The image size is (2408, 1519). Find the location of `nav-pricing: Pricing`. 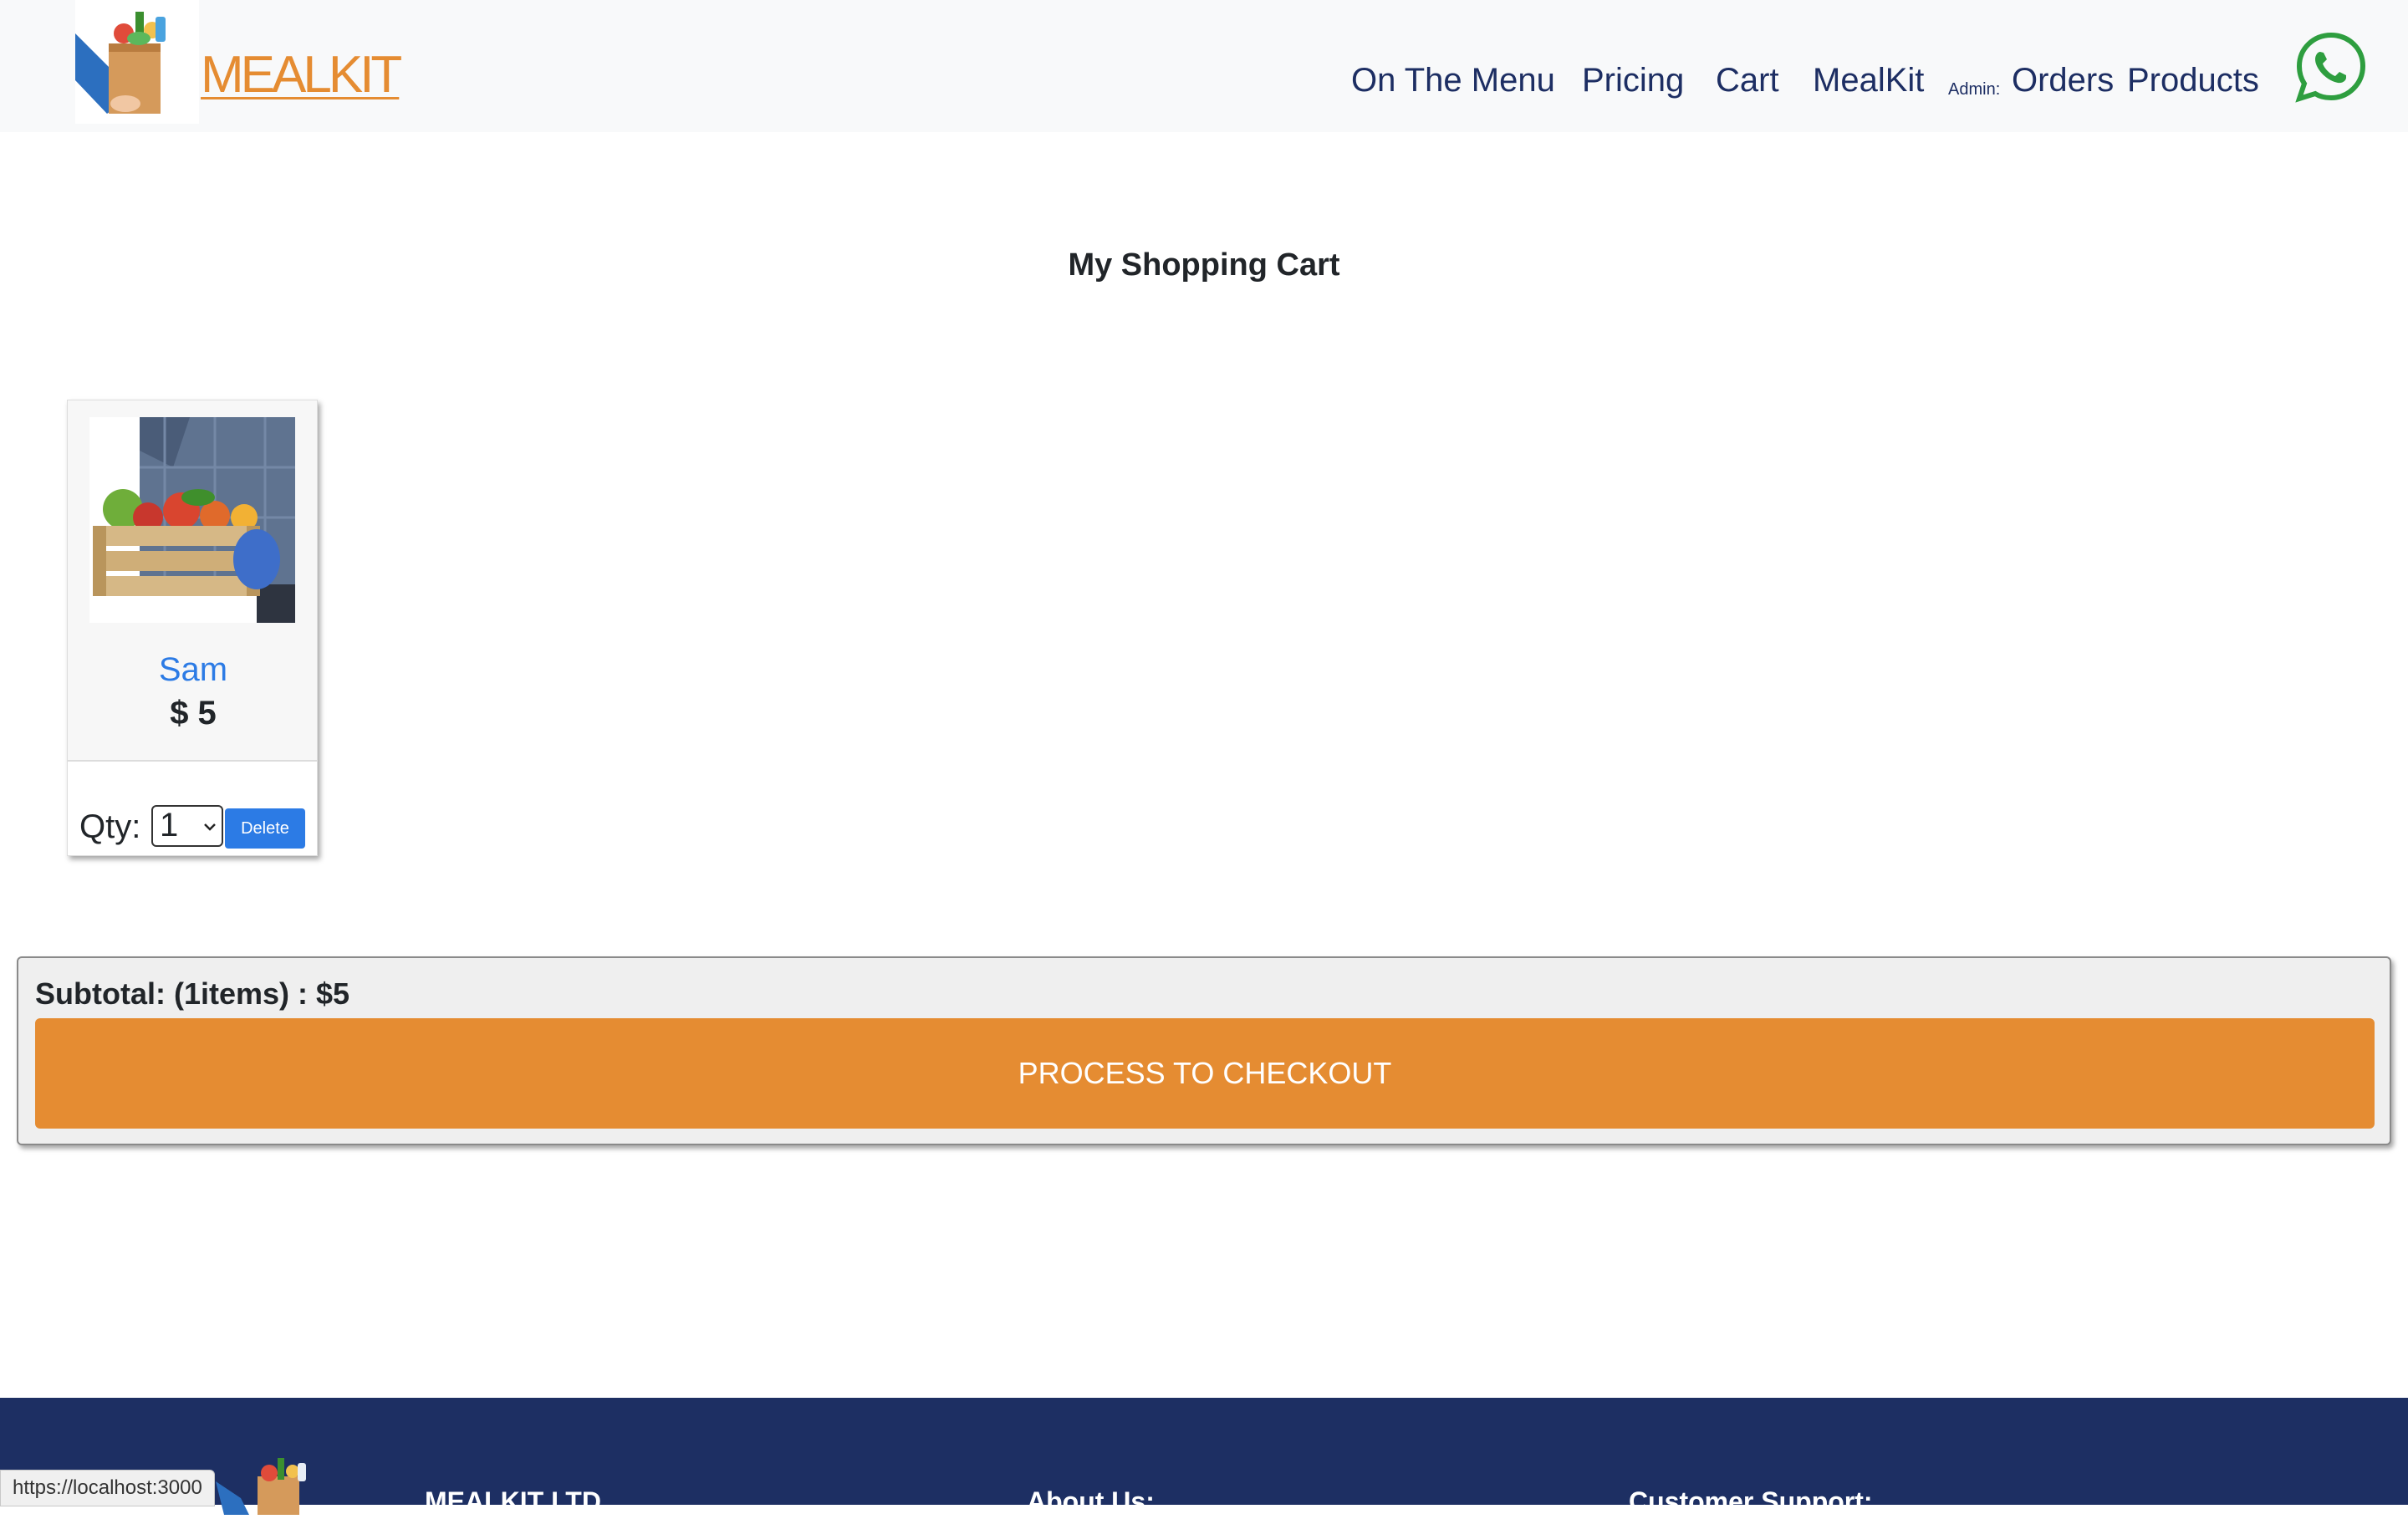

nav-pricing: Pricing is located at coordinates (1633, 80).